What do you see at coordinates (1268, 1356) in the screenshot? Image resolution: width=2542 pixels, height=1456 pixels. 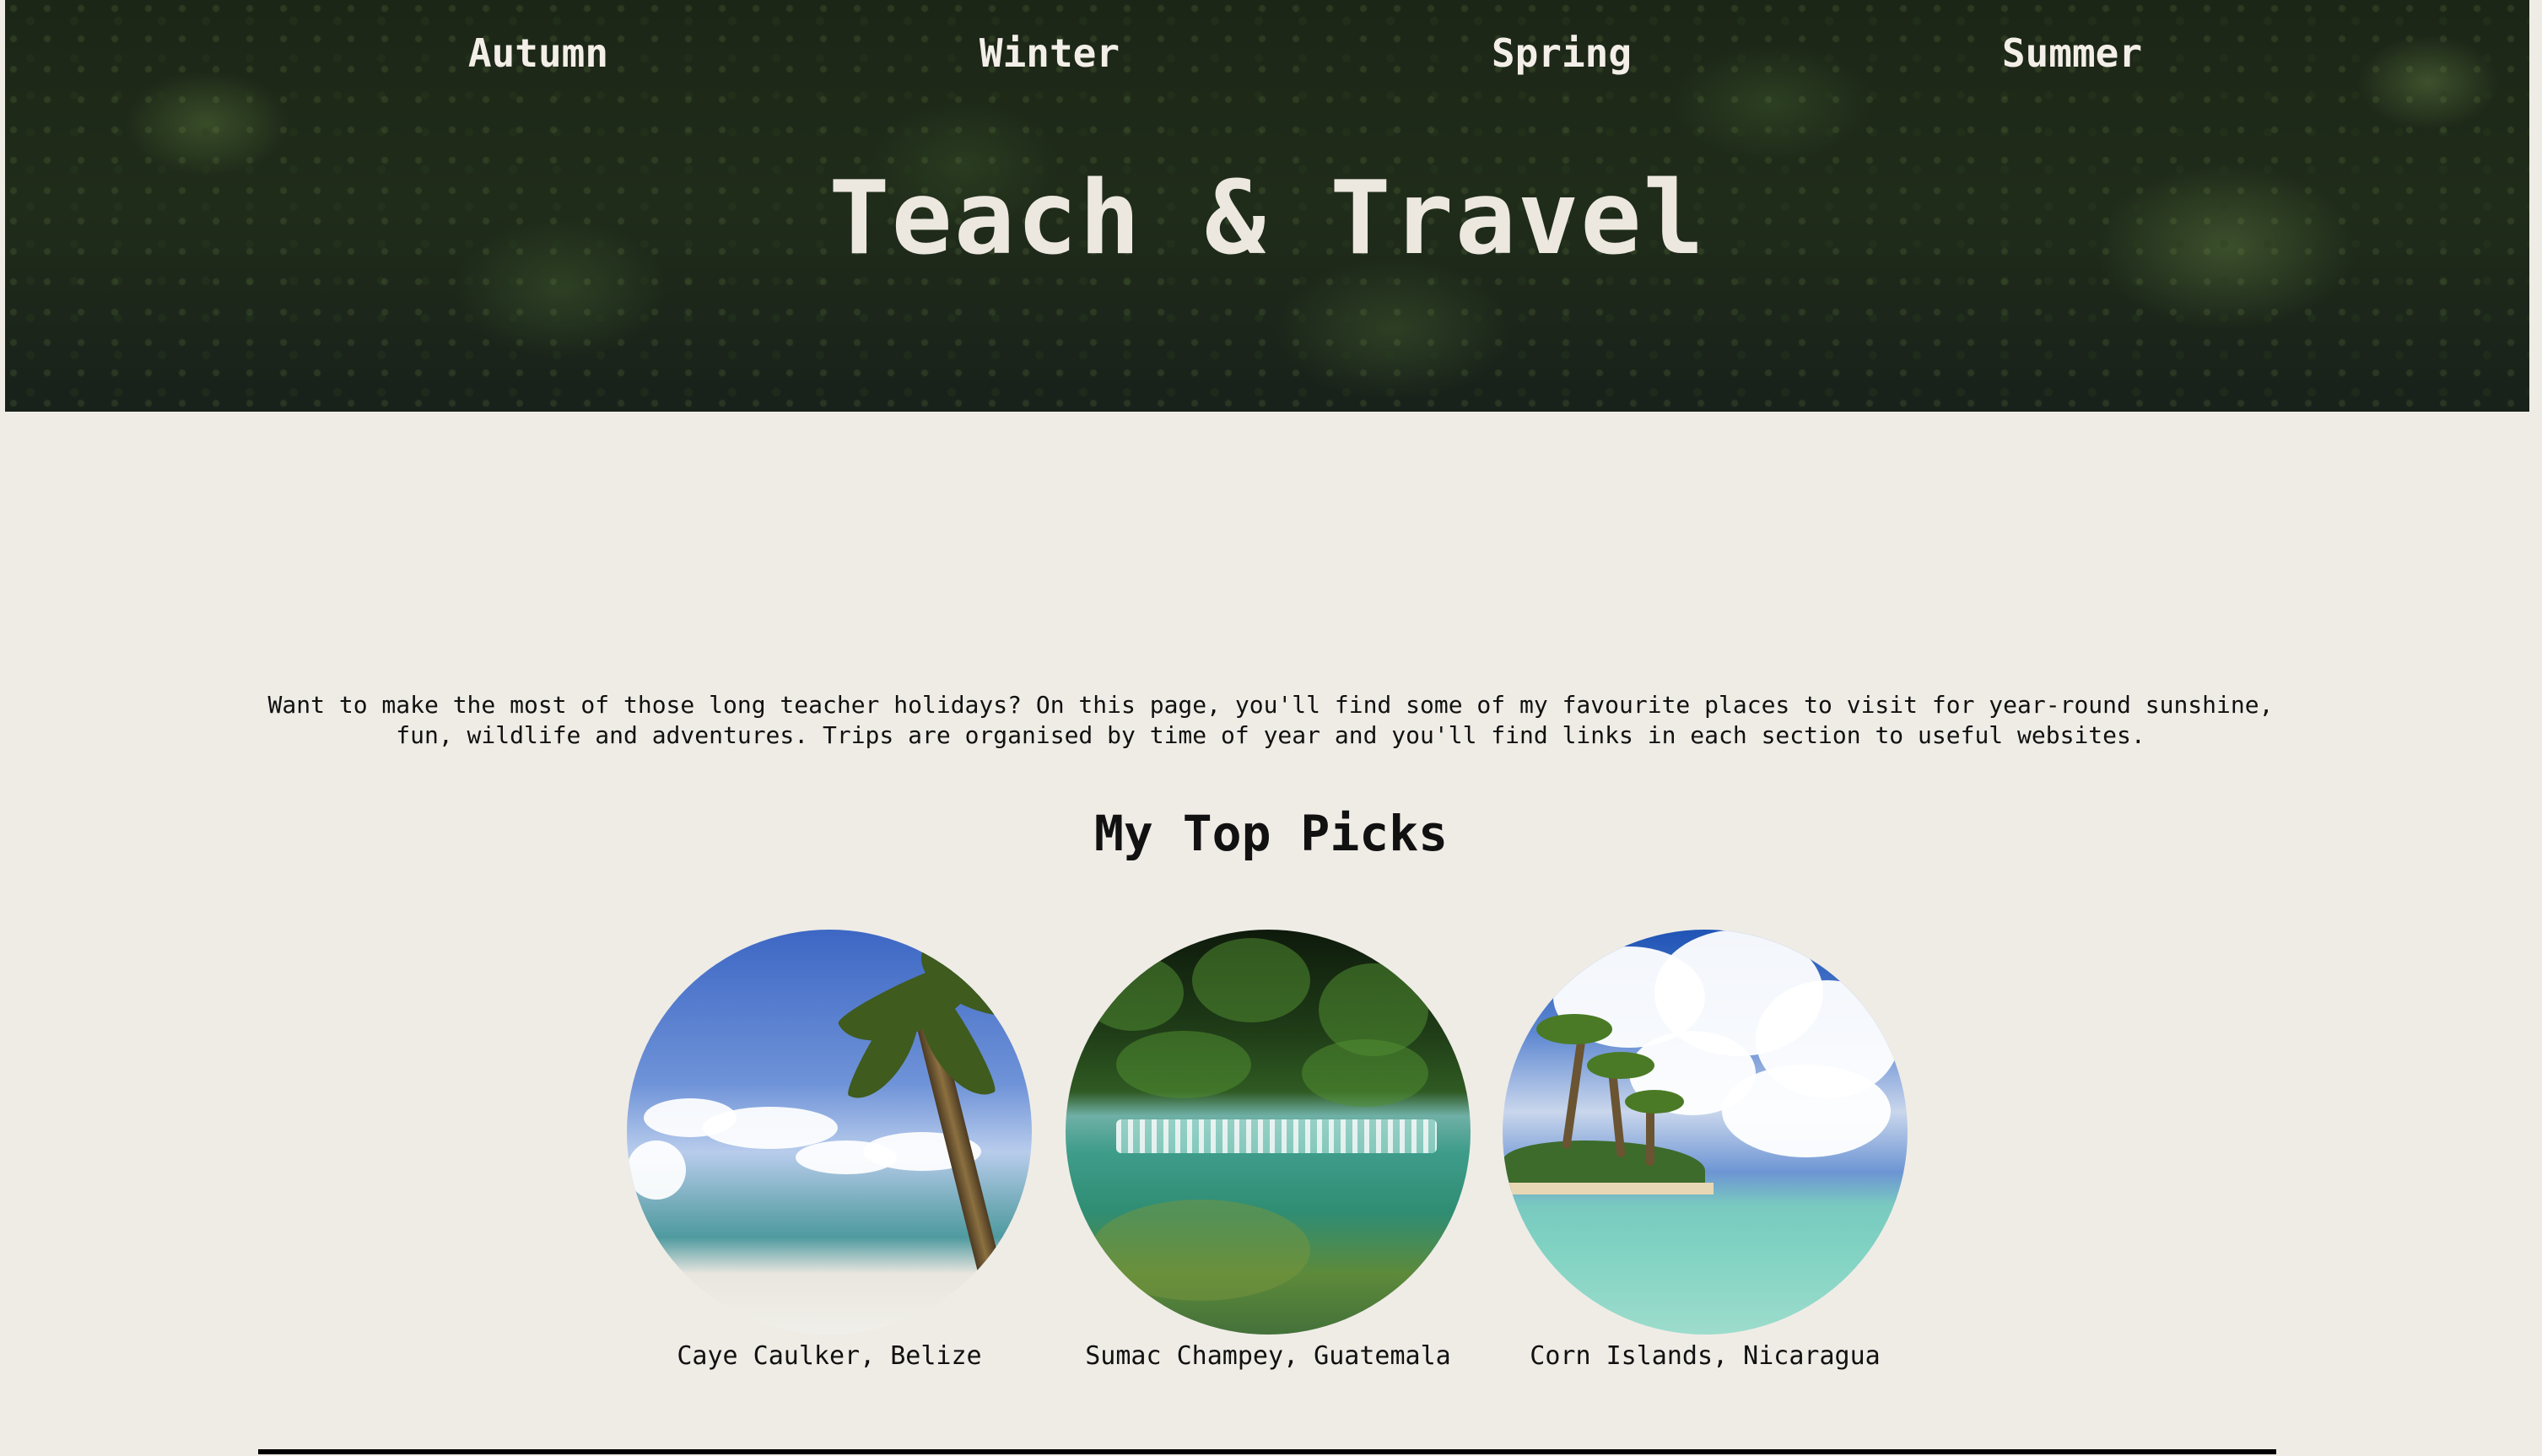 I see `pick-caption: Sumac Champey, Guatemala` at bounding box center [1268, 1356].